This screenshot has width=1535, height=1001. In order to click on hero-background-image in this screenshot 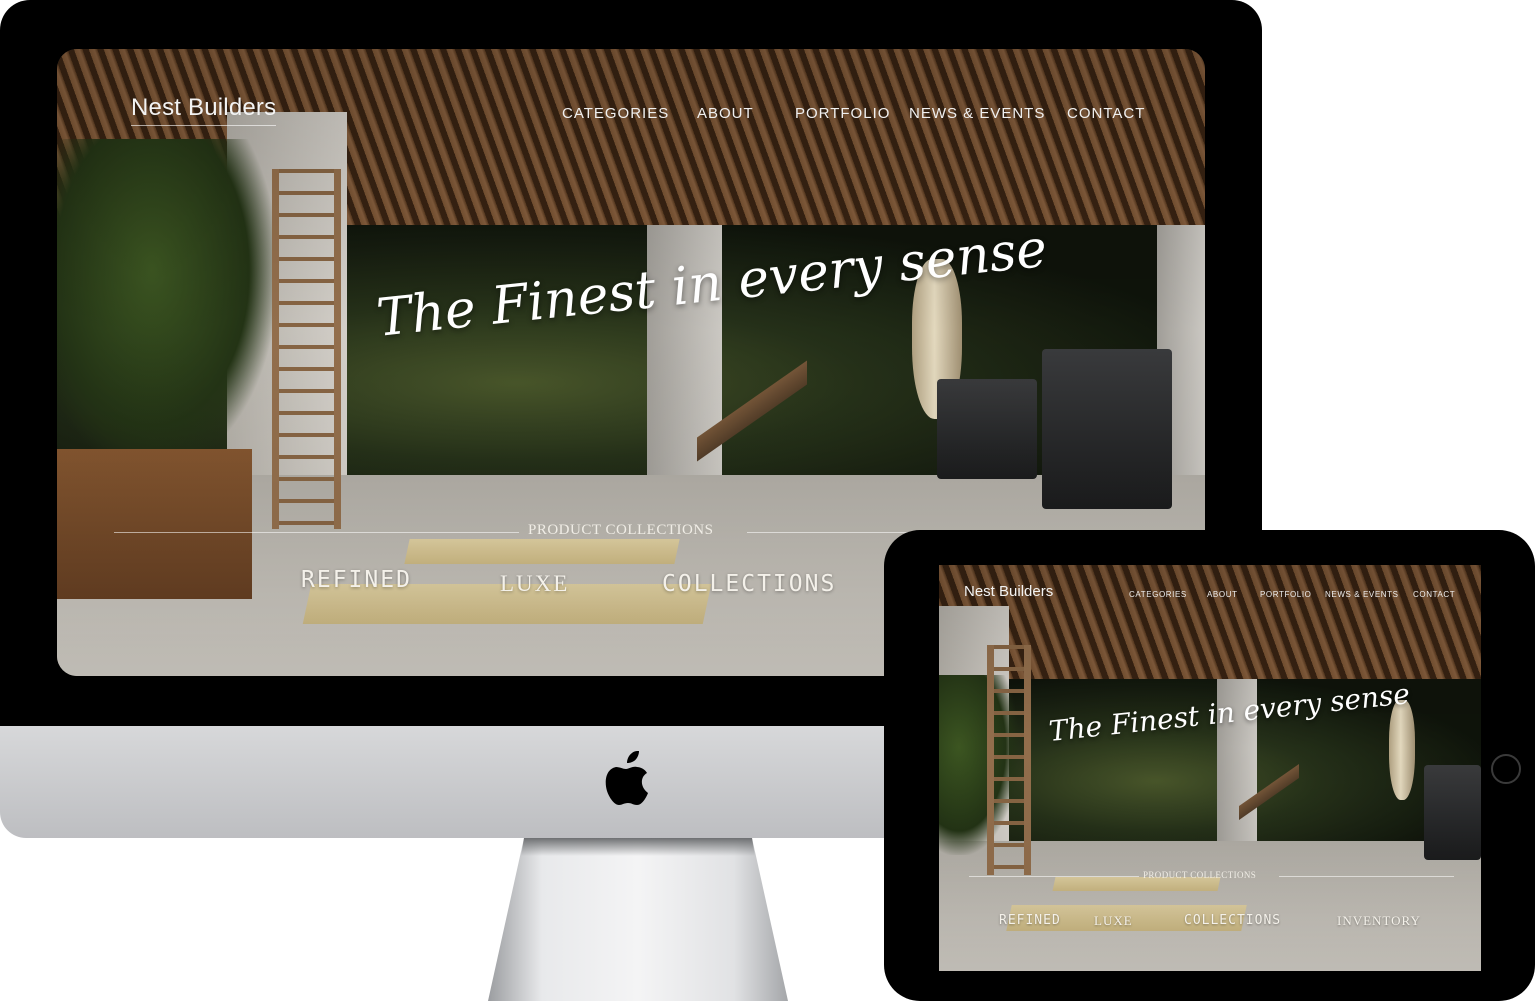, I will do `click(1210, 768)`.